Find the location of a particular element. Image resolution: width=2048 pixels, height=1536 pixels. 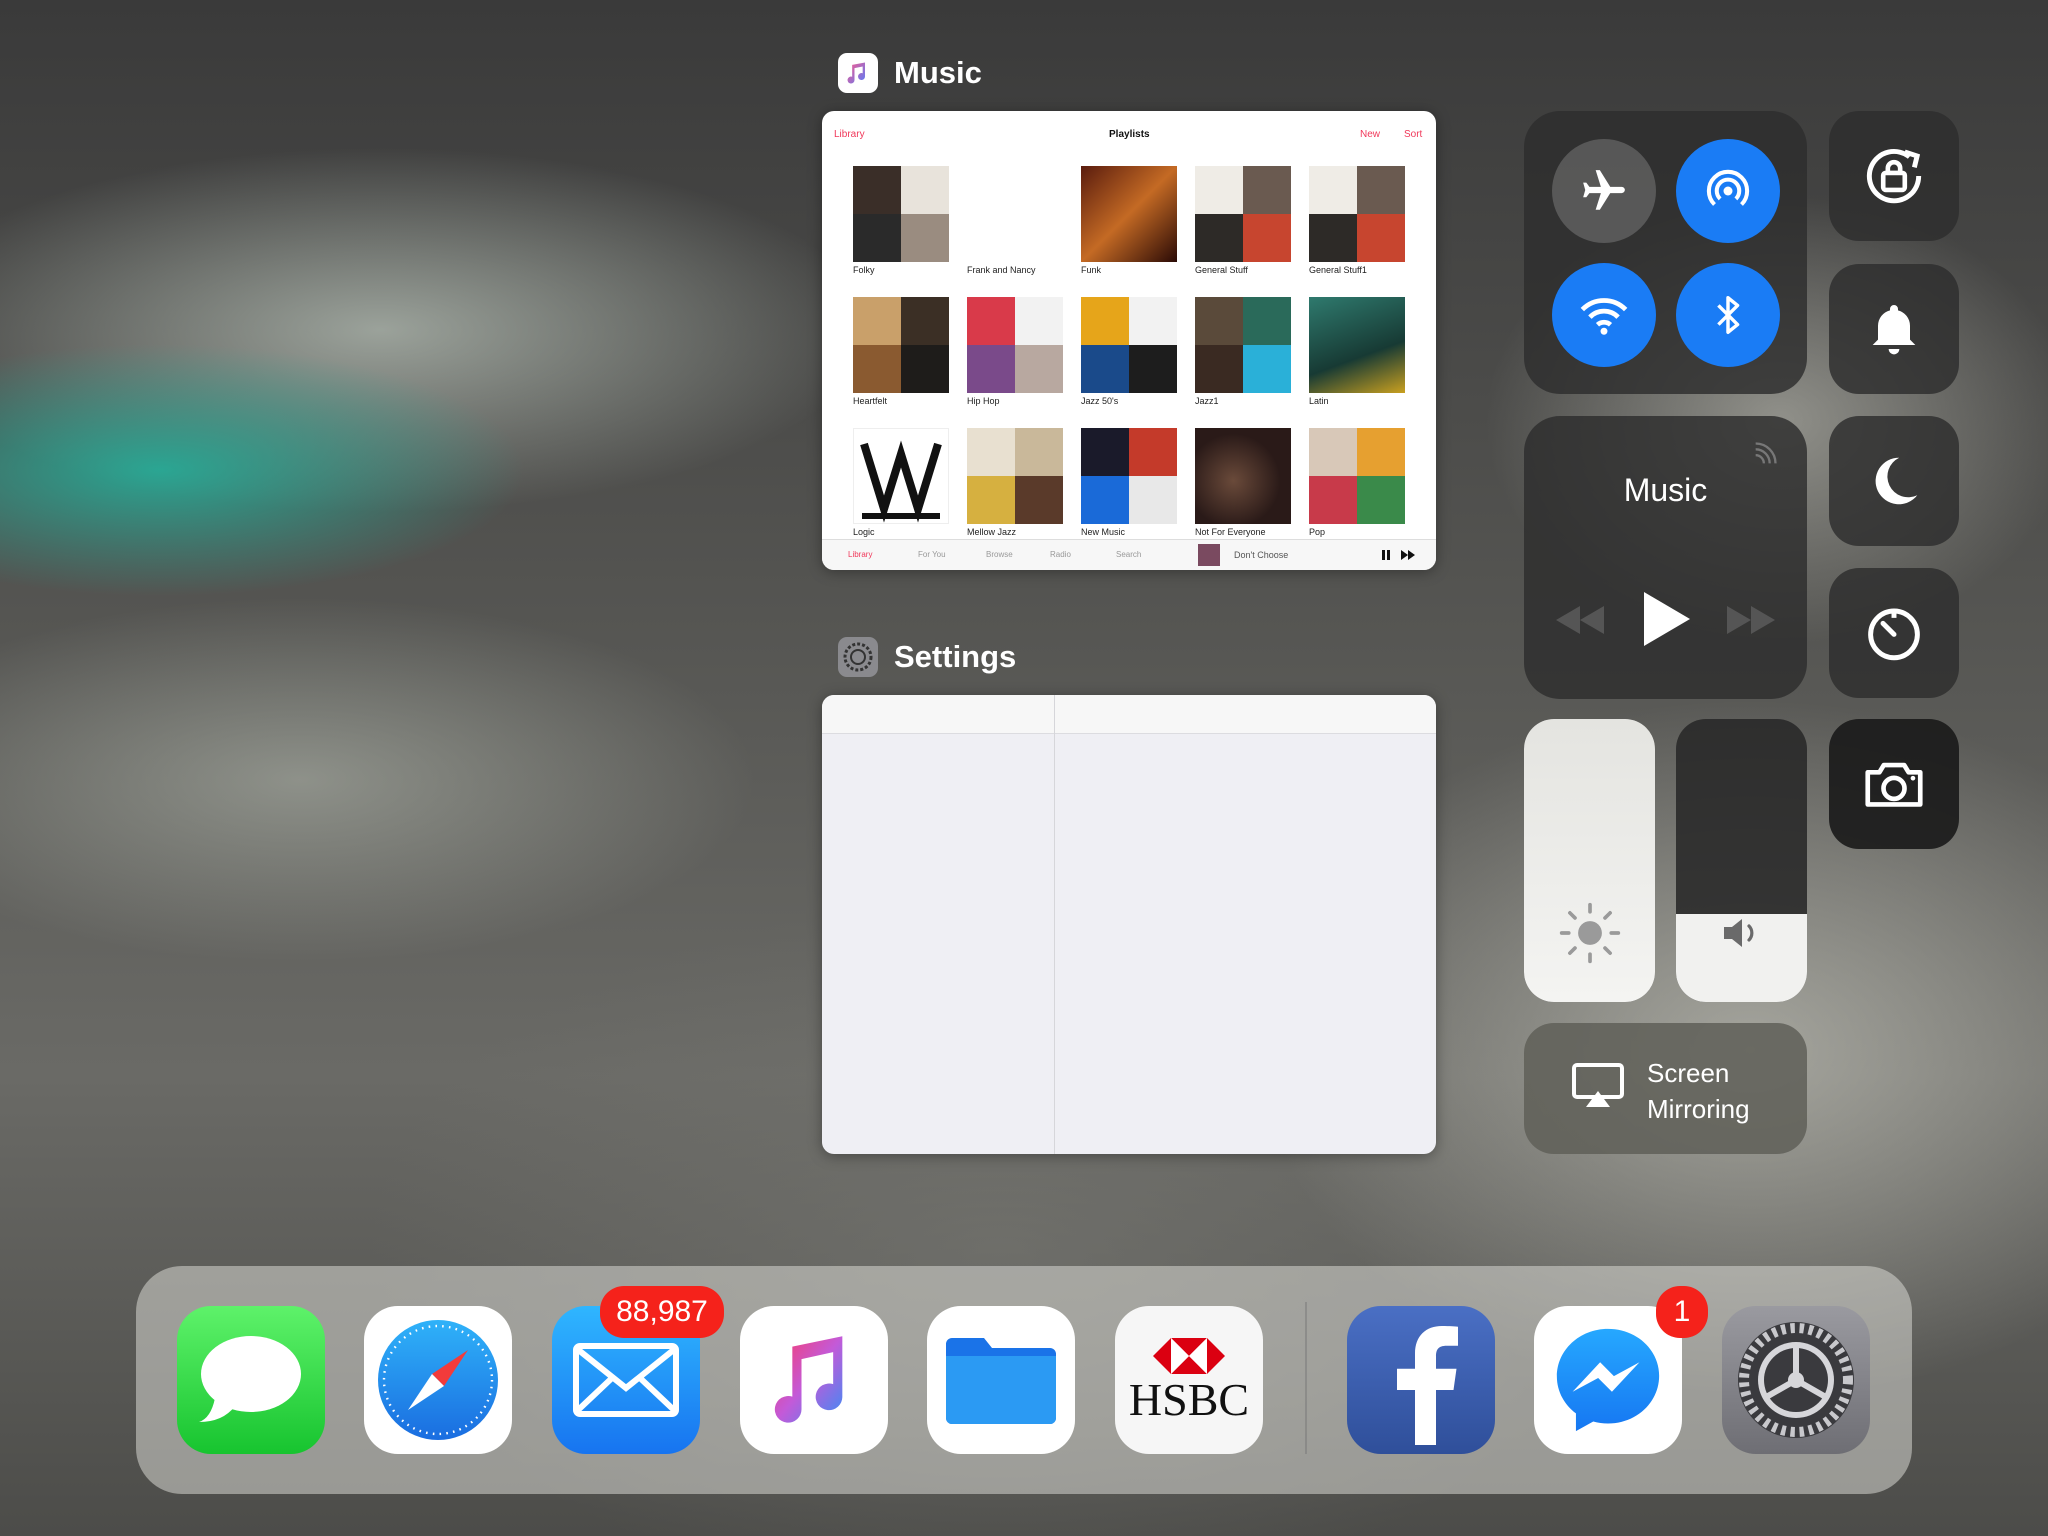

now-playing-artwork is located at coordinates (1209, 555).